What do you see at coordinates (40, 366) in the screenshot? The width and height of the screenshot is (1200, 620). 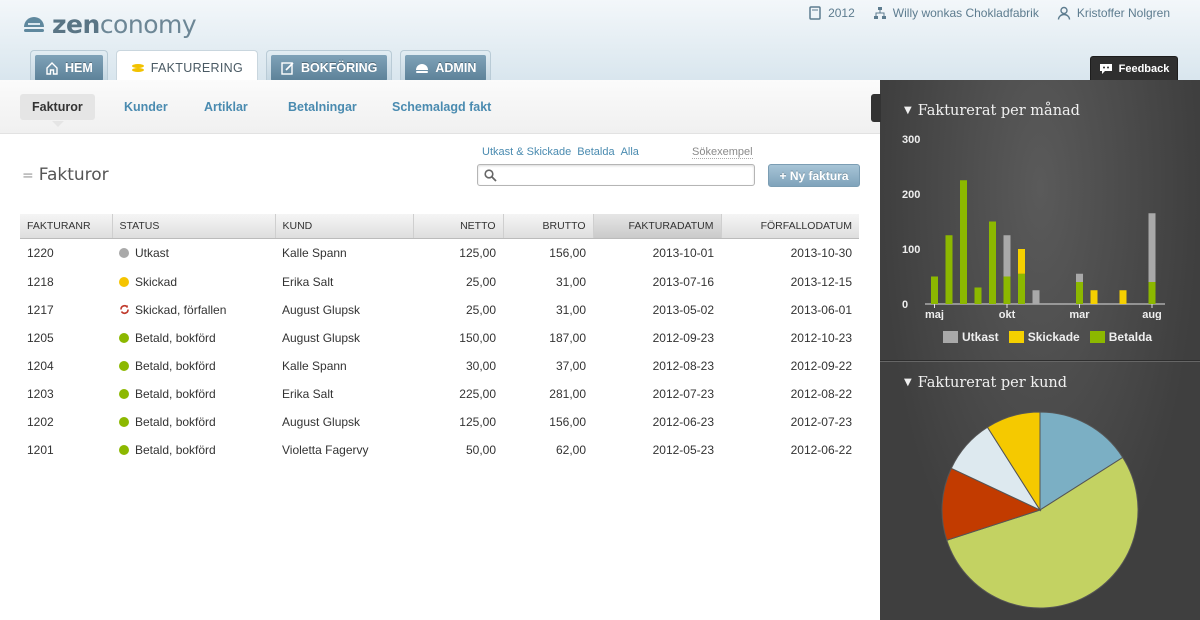 I see `cell-nr: 1204` at bounding box center [40, 366].